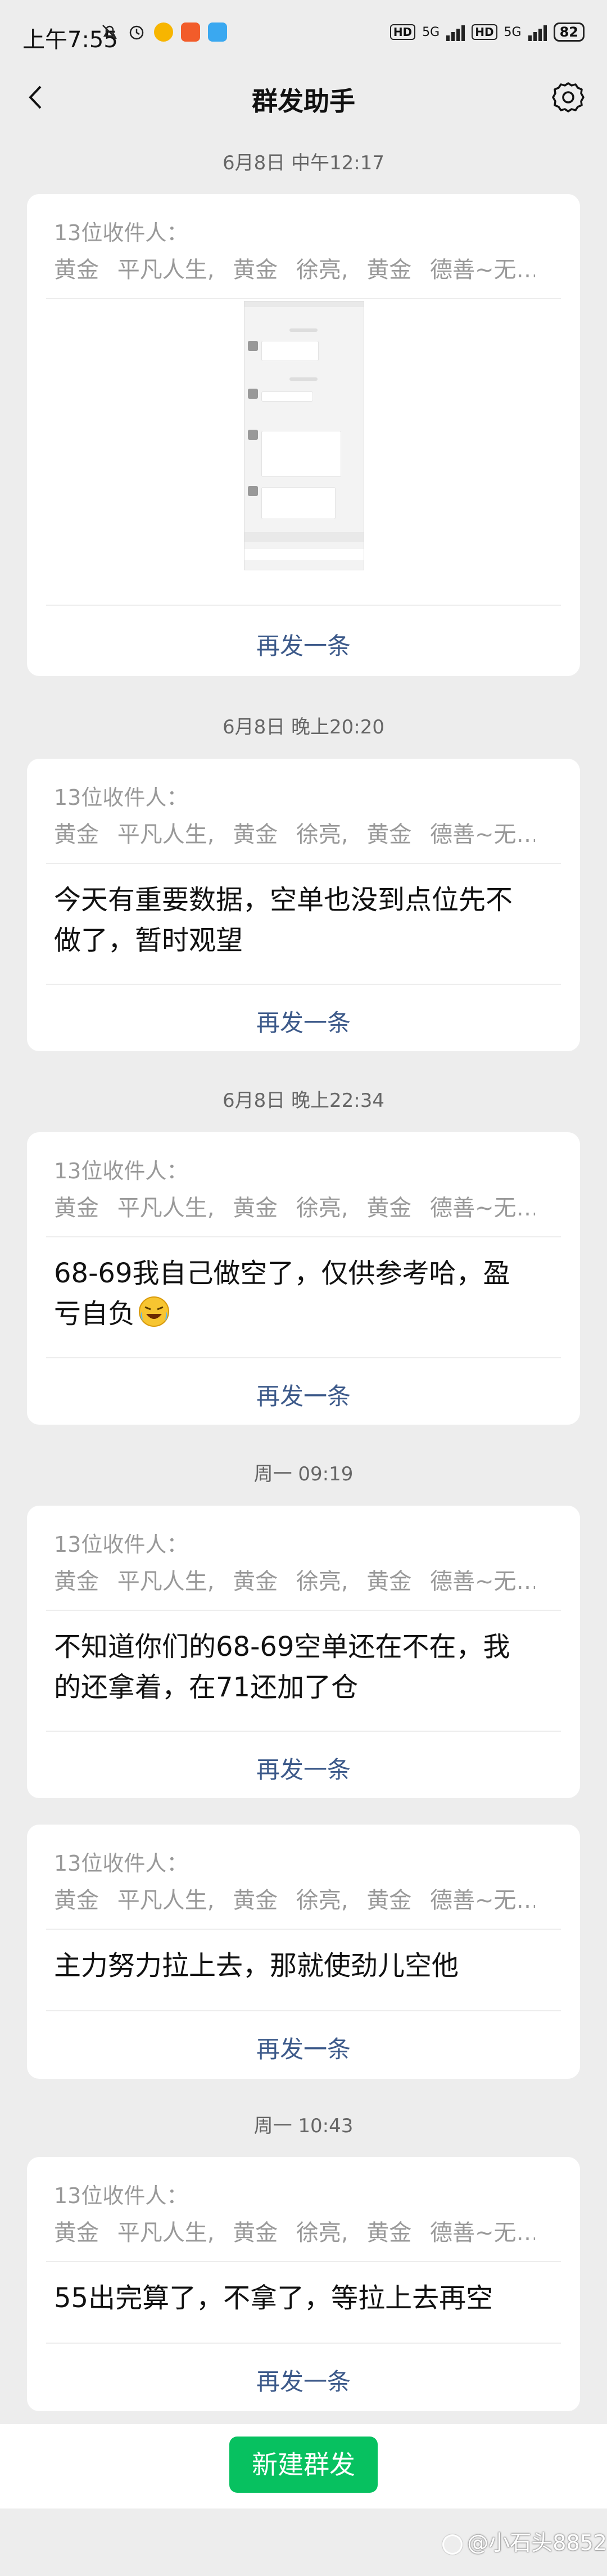 This screenshot has width=607, height=2576. What do you see at coordinates (282, 1647) in the screenshot?
I see `message-text-line: 不知道你们的68-69空单还在不在，我` at bounding box center [282, 1647].